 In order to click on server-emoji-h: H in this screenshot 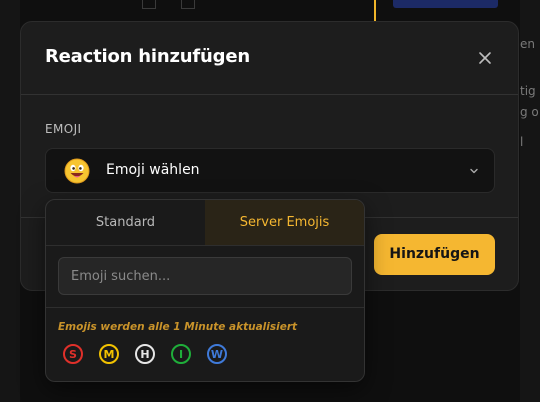, I will do `click(145, 354)`.